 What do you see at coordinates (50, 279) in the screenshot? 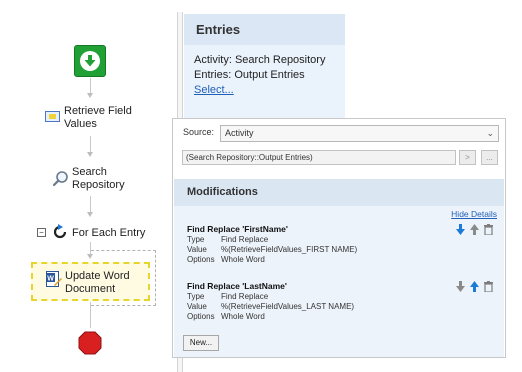
I see `svg-text: W` at bounding box center [50, 279].